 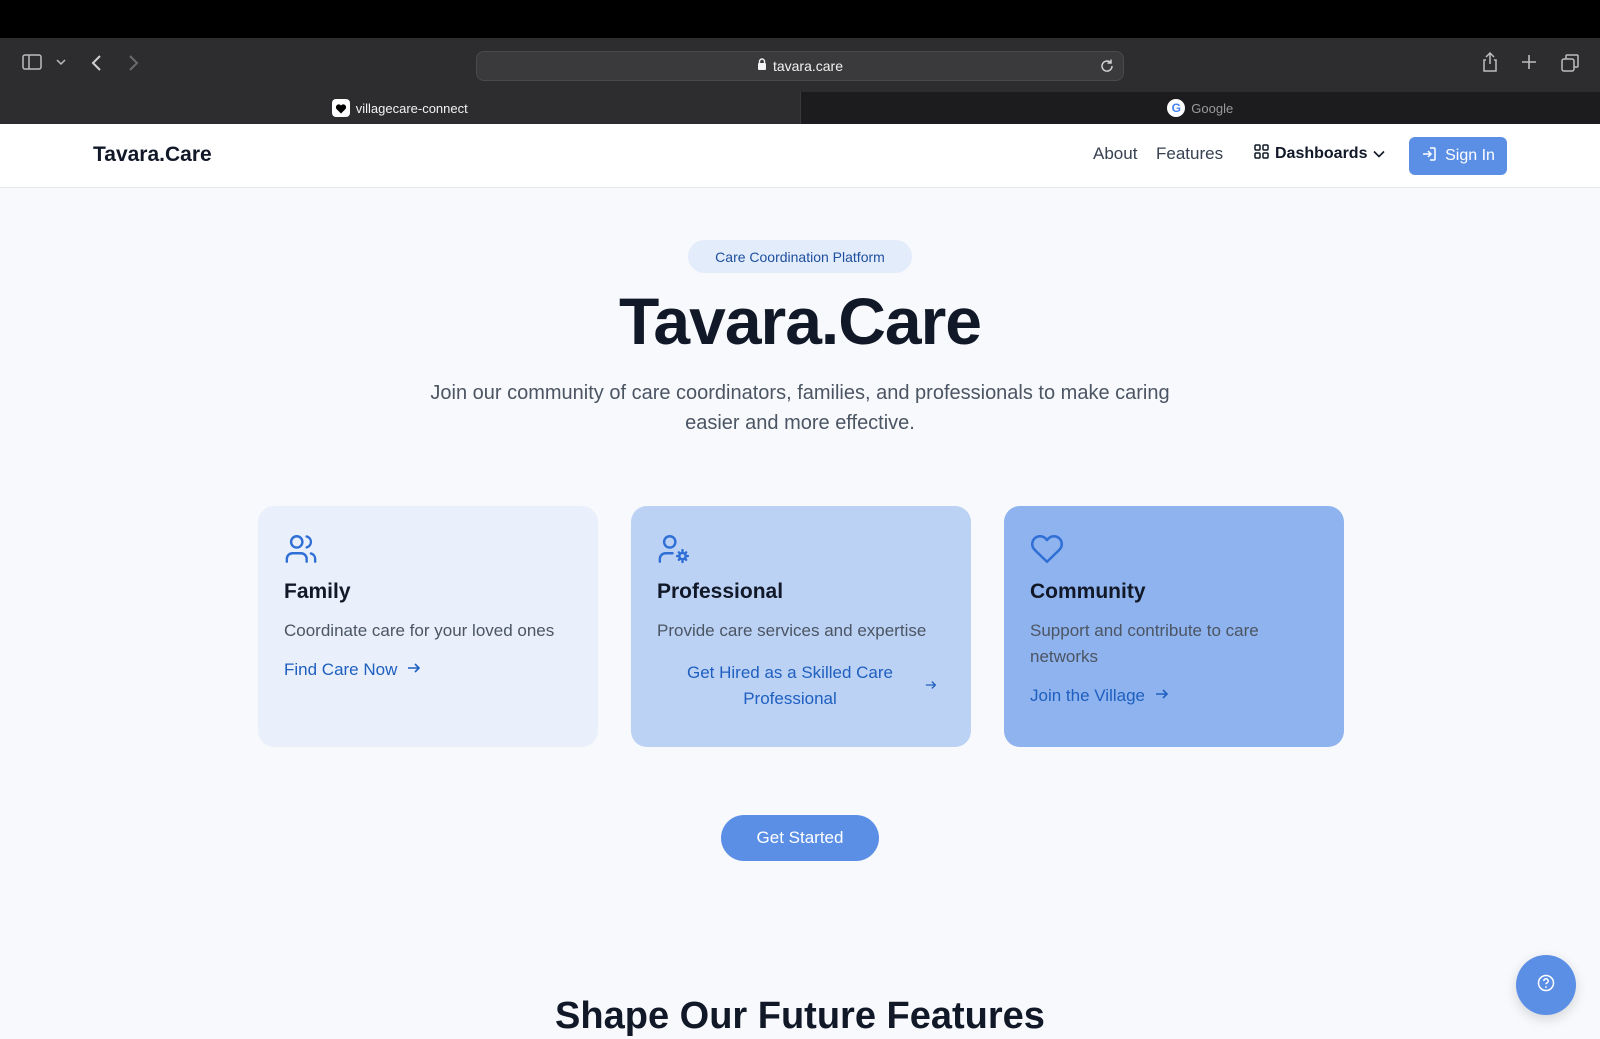 I want to click on help-circle-icon, so click(x=1546, y=985).